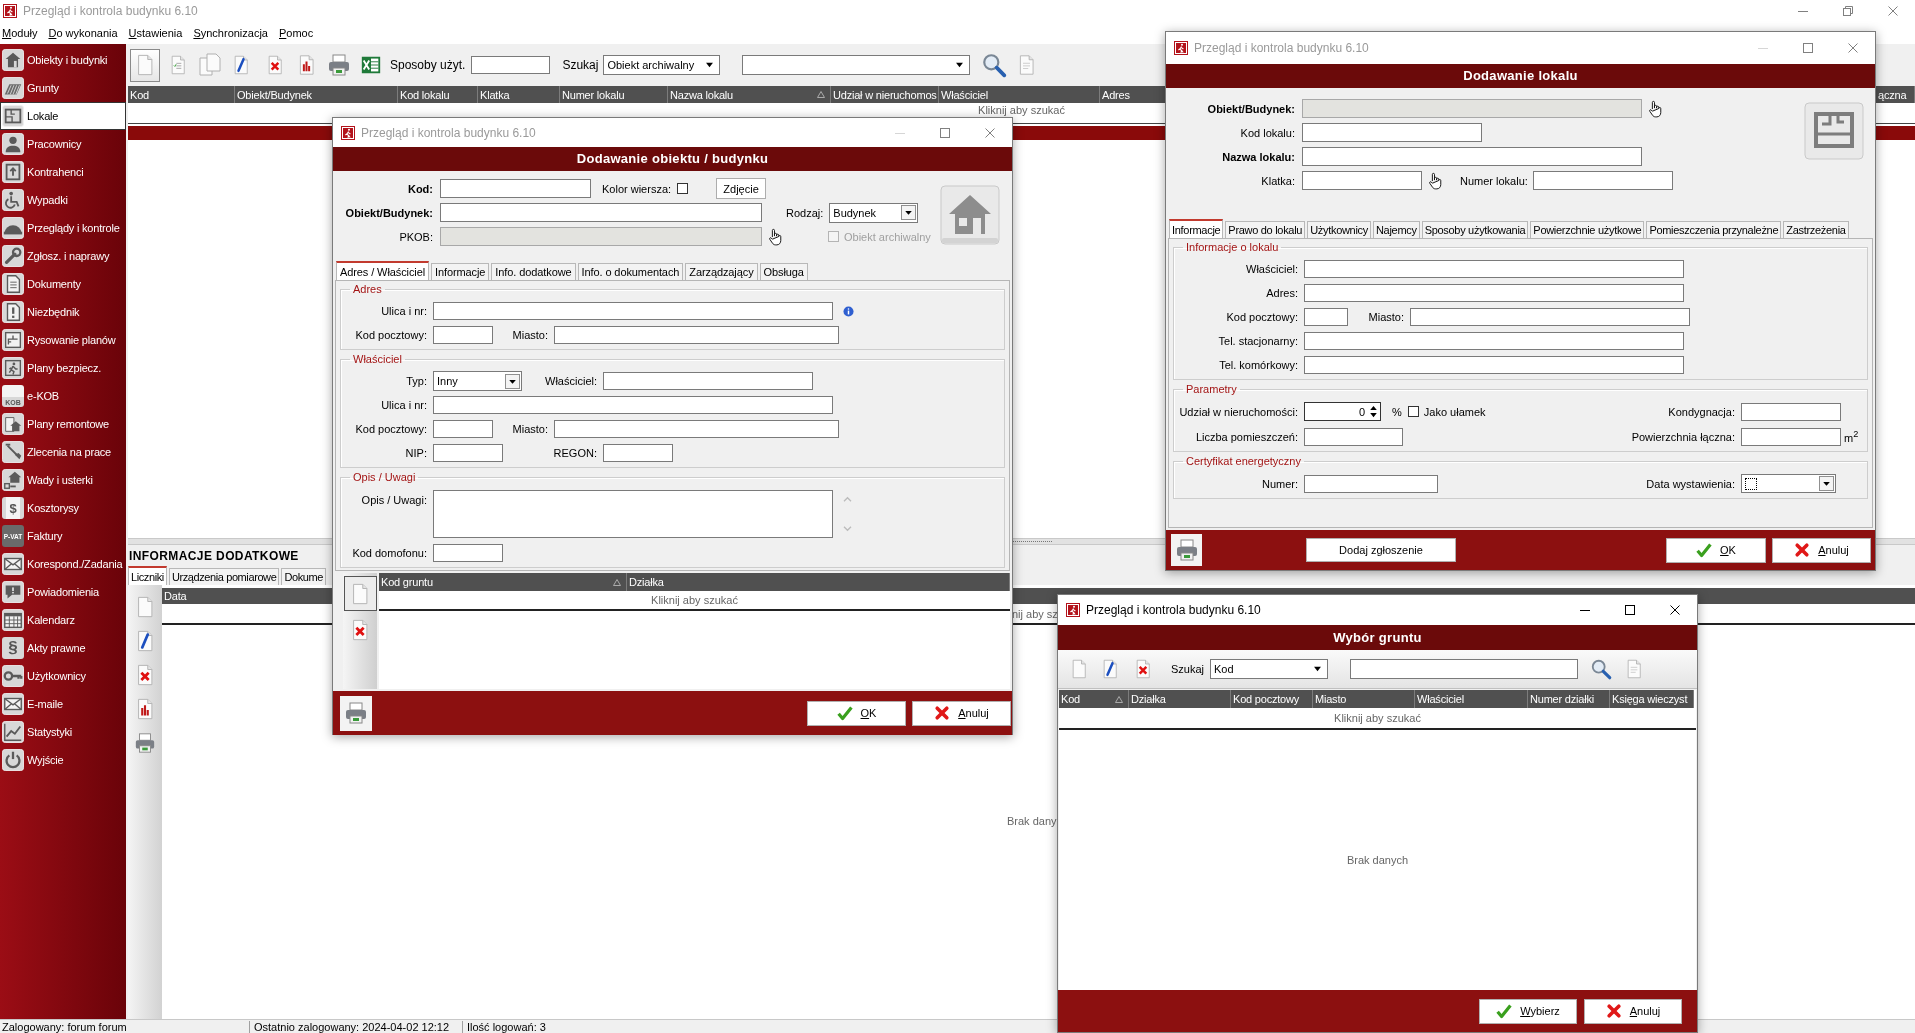 The width and height of the screenshot is (1915, 1033). What do you see at coordinates (296, 33) in the screenshot?
I see `menu-item: Pomoc` at bounding box center [296, 33].